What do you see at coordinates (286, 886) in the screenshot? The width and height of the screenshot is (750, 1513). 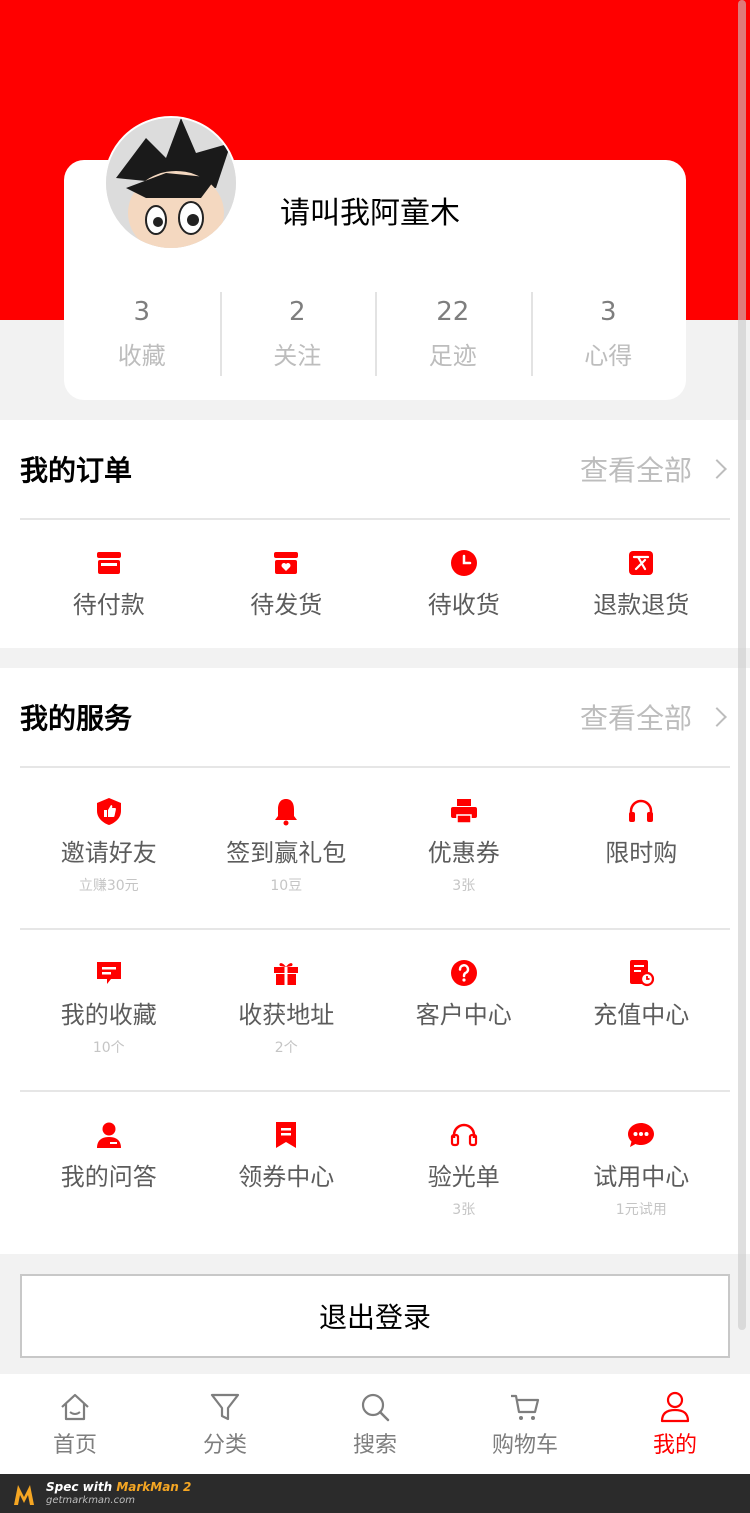 I see `service-sub: 10豆` at bounding box center [286, 886].